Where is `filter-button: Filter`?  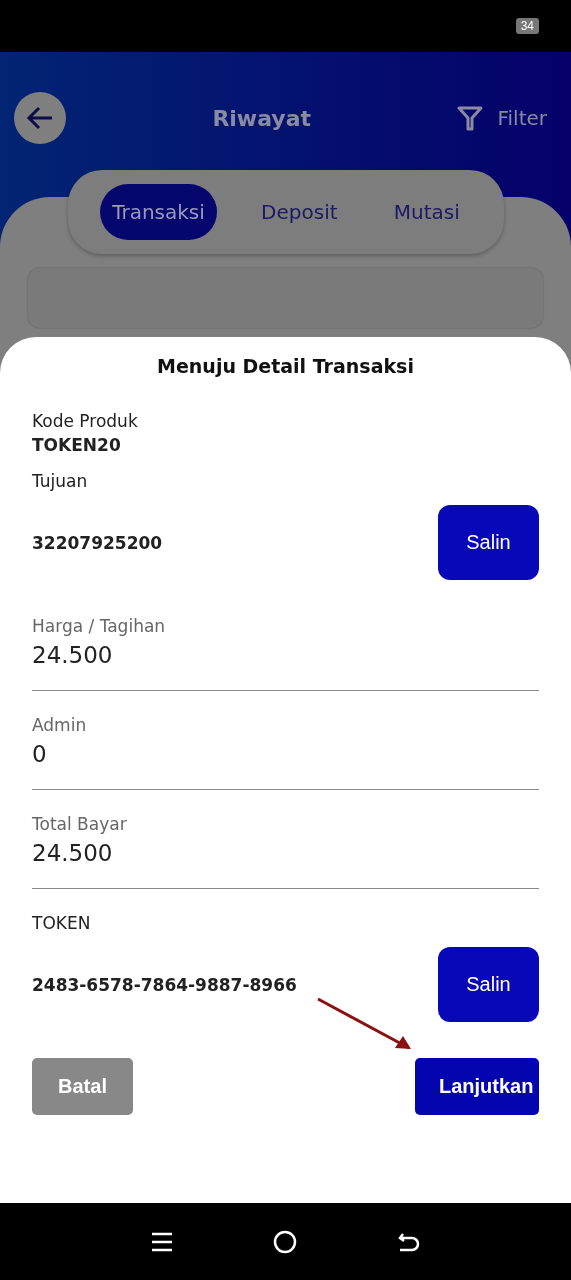
filter-button: Filter is located at coordinates (502, 118).